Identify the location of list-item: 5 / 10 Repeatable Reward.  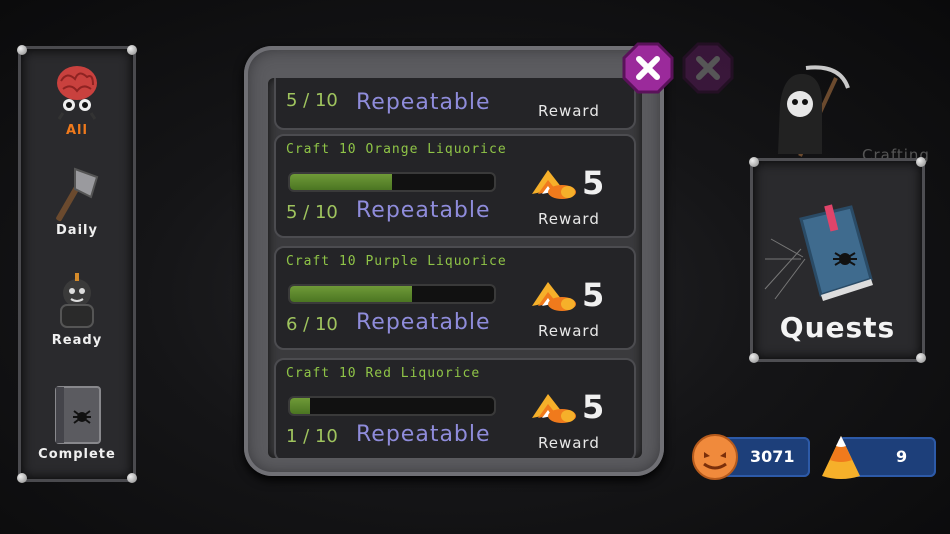
(455, 104).